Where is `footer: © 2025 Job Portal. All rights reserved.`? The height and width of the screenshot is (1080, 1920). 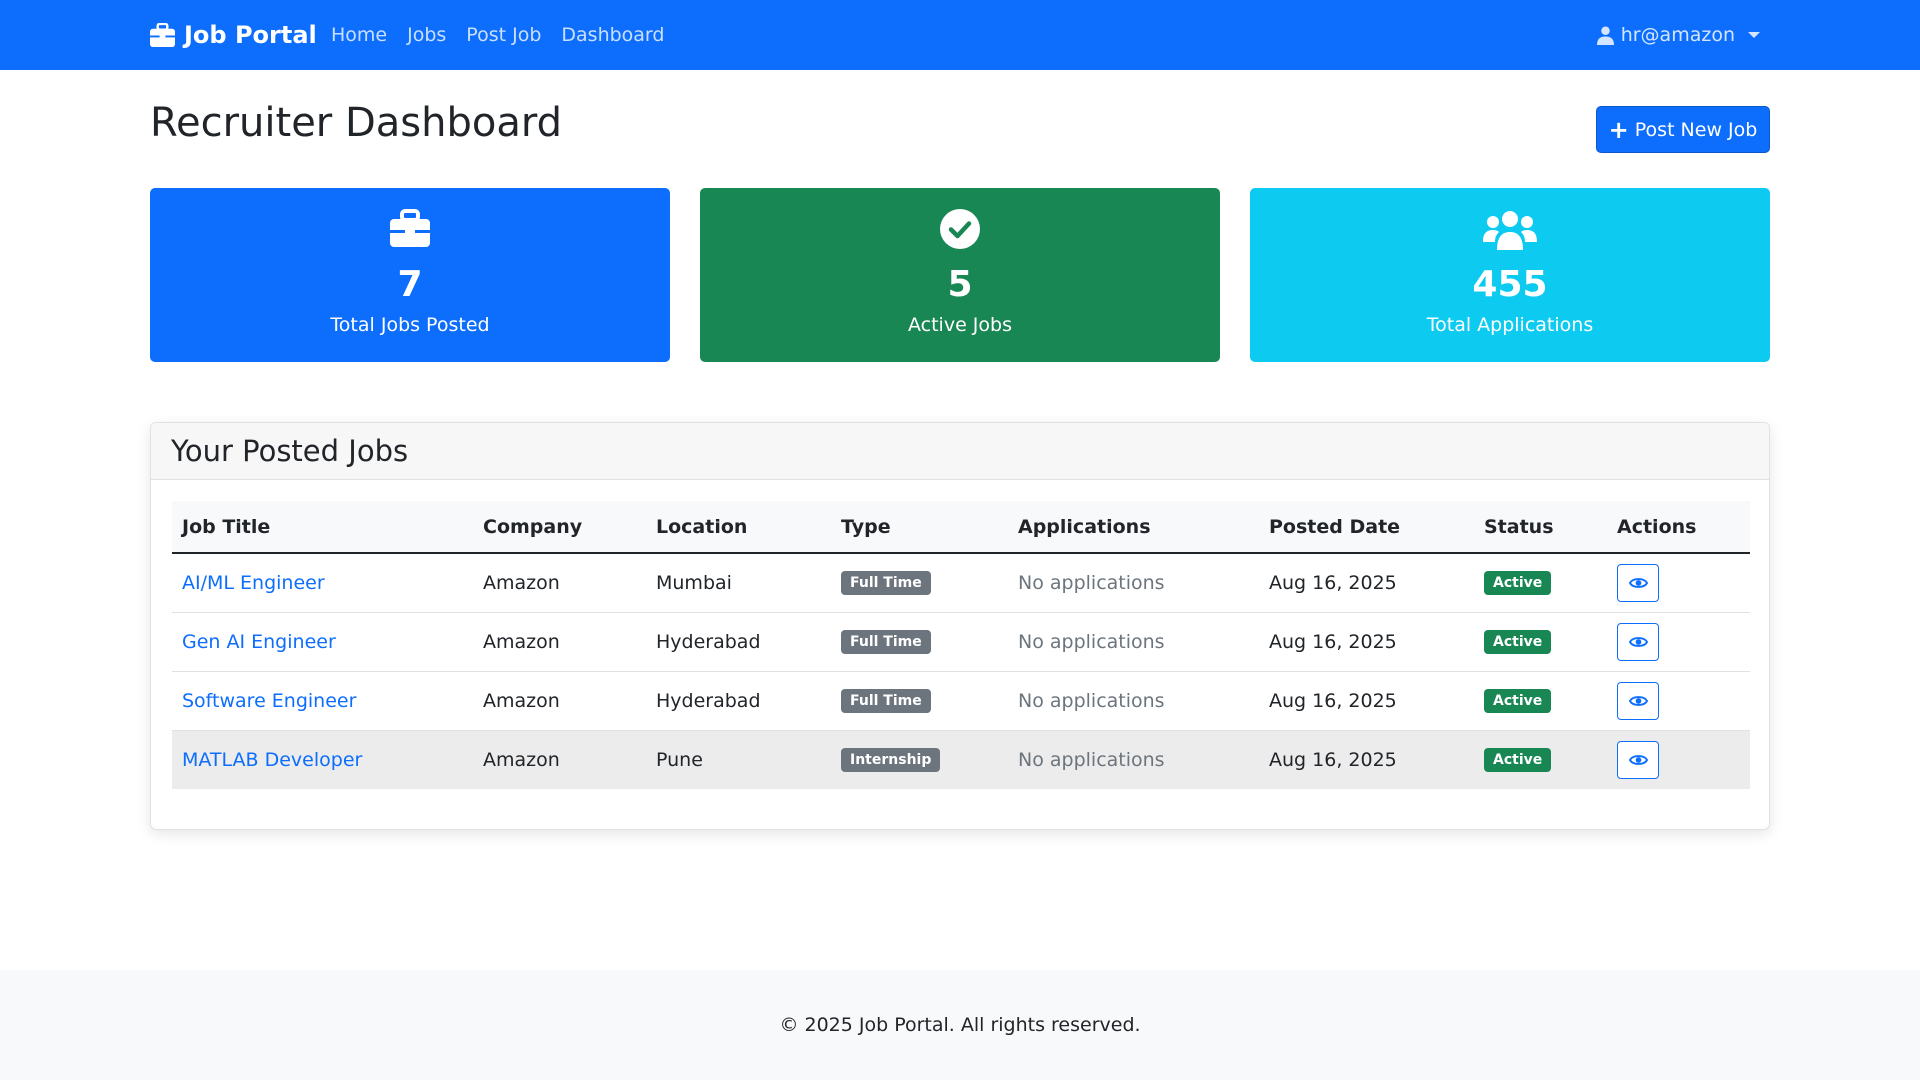 footer: © 2025 Job Portal. All rights reserved. is located at coordinates (960, 1025).